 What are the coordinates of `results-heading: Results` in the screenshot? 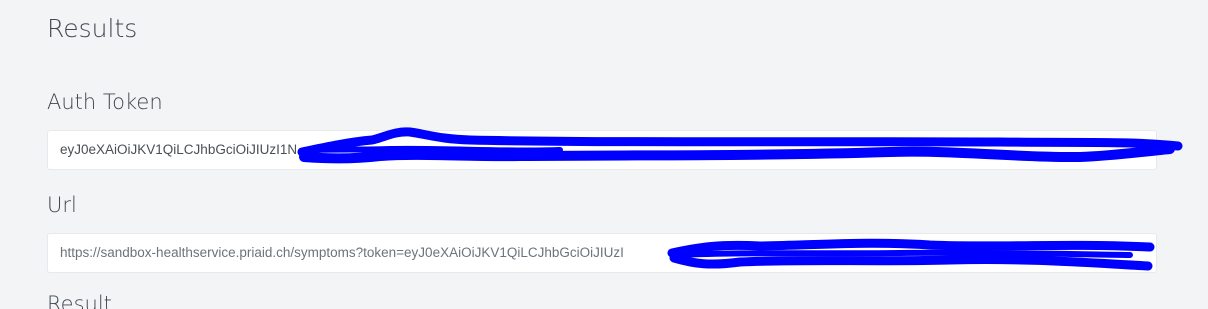 It's located at (92, 28).